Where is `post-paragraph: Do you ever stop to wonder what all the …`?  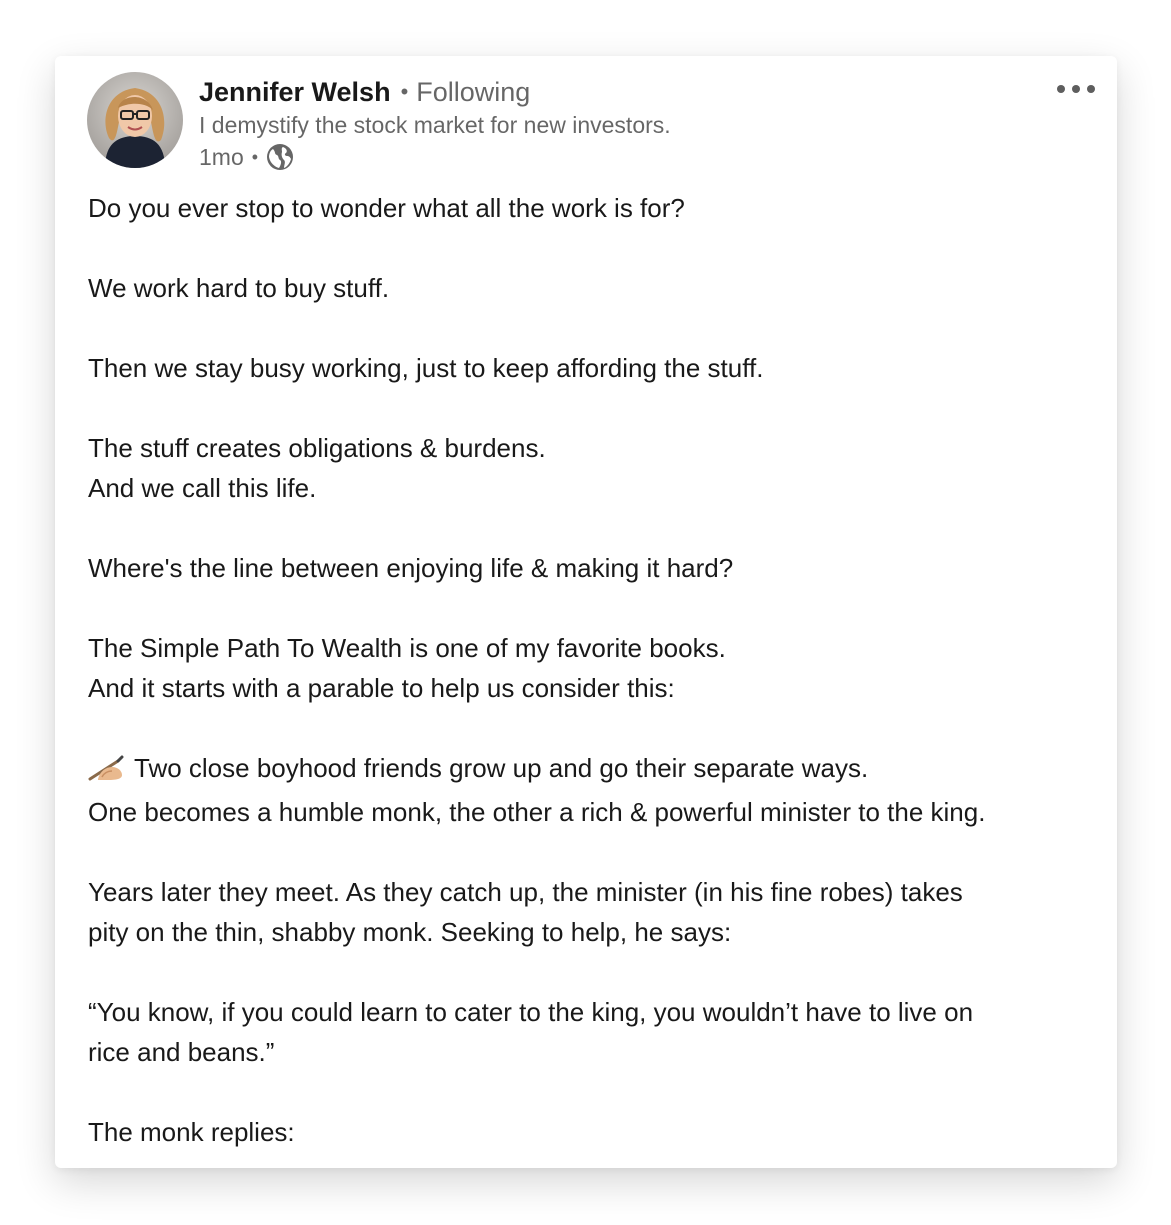
post-paragraph: Do you ever stop to wonder what all the … is located at coordinates (598, 208).